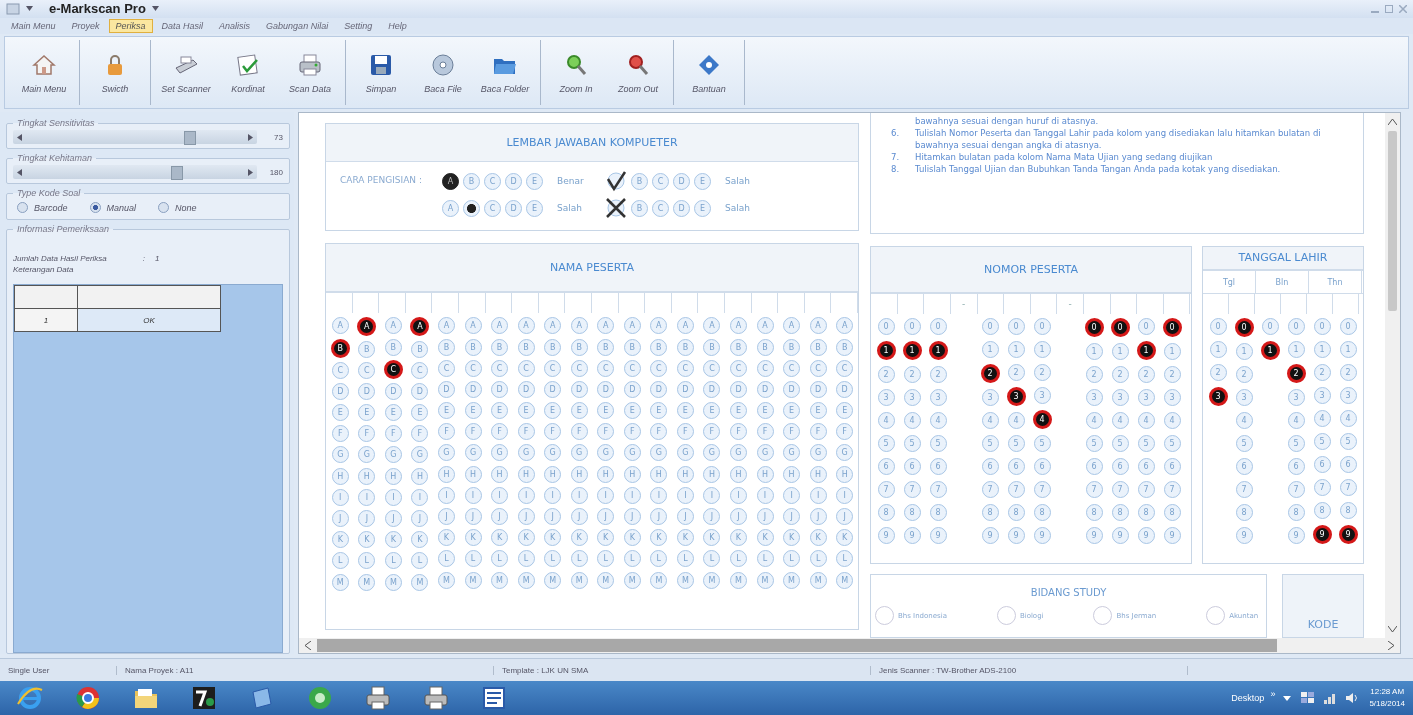 The width and height of the screenshot is (1413, 715). I want to click on flag-icon, so click(1308, 698).